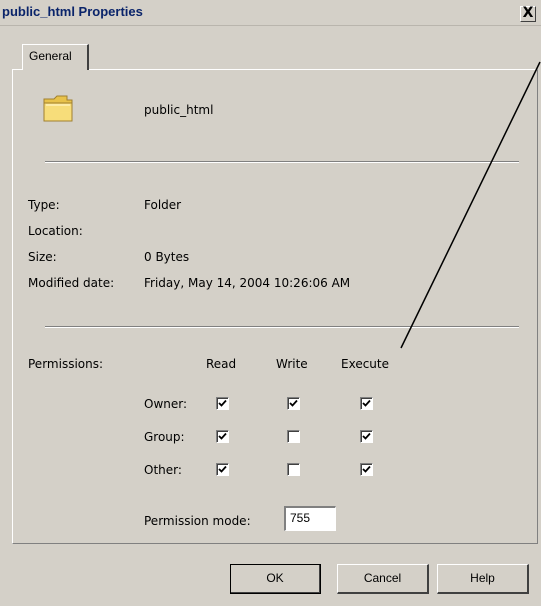 Image resolution: width=541 pixels, height=606 pixels. Describe the element at coordinates (293, 436) in the screenshot. I see `checkbox-group-write` at that location.